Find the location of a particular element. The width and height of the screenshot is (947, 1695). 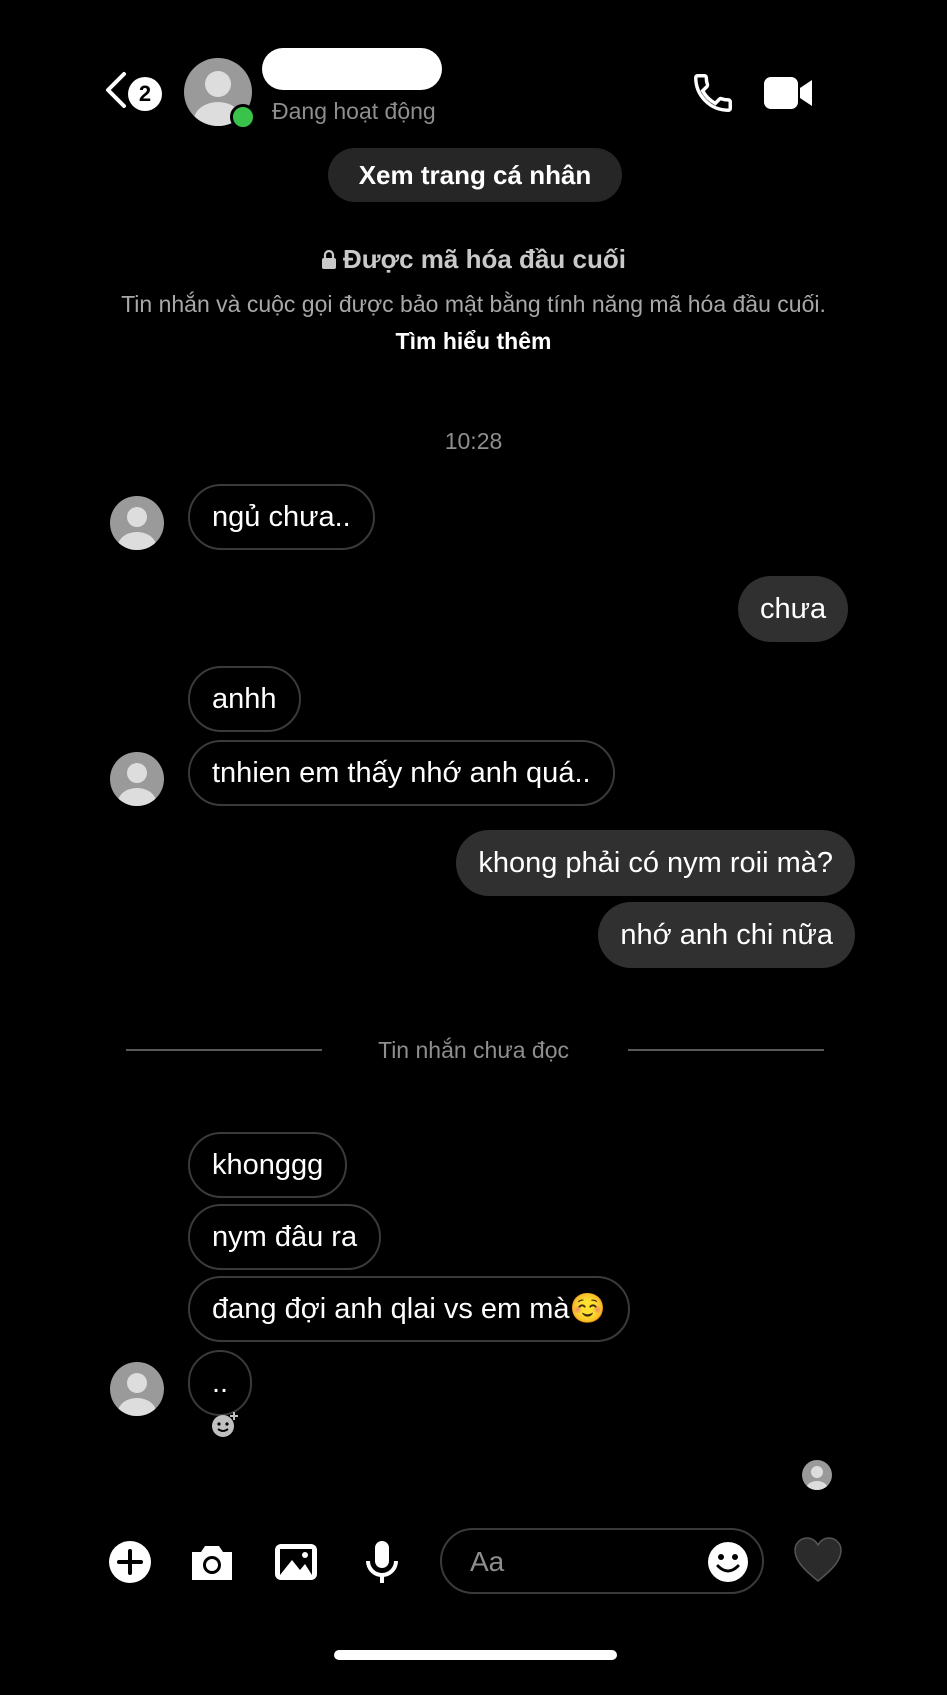

phone-icon is located at coordinates (713, 93).